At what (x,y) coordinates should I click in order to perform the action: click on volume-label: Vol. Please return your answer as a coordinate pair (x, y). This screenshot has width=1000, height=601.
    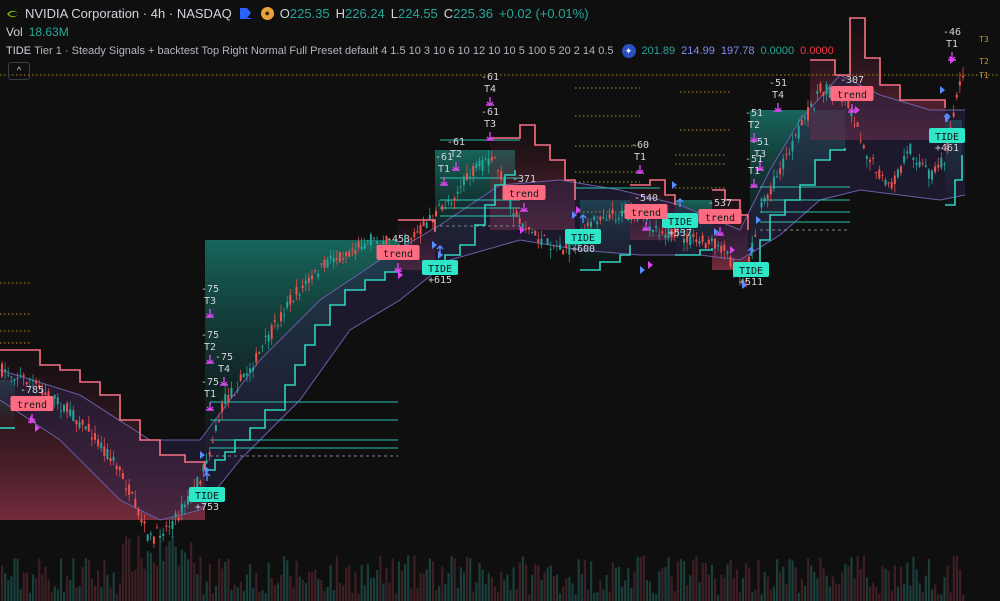
    Looking at the image, I should click on (14, 32).